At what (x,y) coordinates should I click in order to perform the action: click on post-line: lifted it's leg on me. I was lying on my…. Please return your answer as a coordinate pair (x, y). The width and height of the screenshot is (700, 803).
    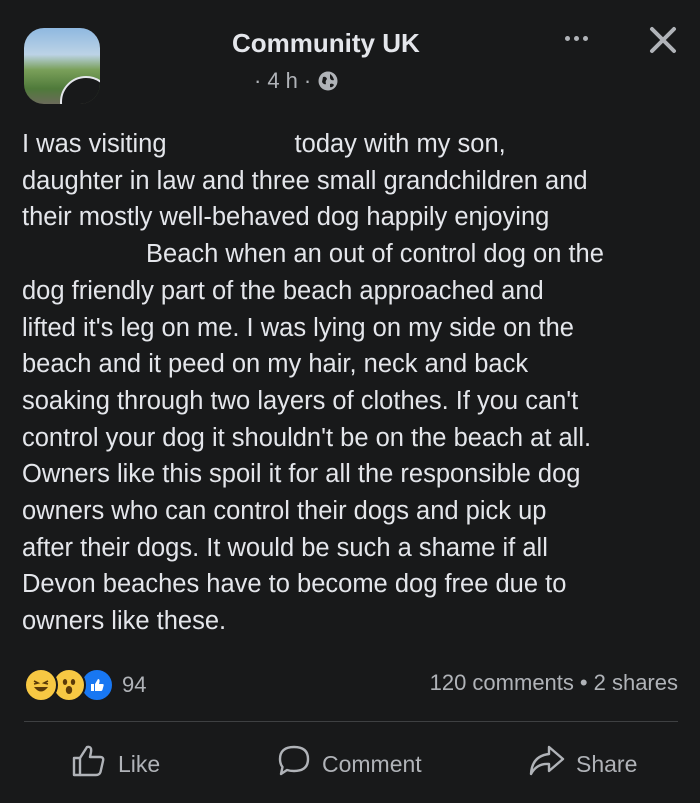
    Looking at the image, I should click on (298, 327).